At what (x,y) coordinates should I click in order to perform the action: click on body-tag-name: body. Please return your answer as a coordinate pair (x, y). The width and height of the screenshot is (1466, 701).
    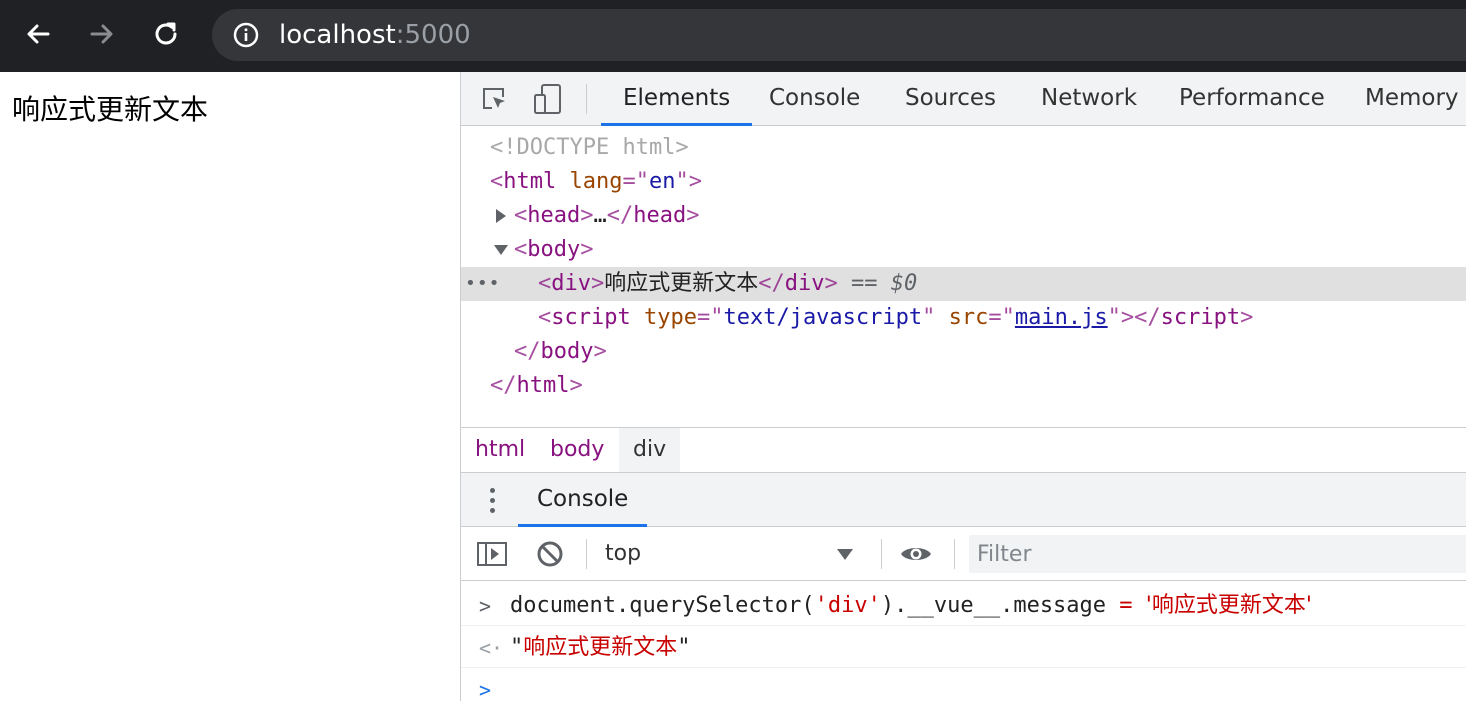
    Looking at the image, I should click on (554, 249).